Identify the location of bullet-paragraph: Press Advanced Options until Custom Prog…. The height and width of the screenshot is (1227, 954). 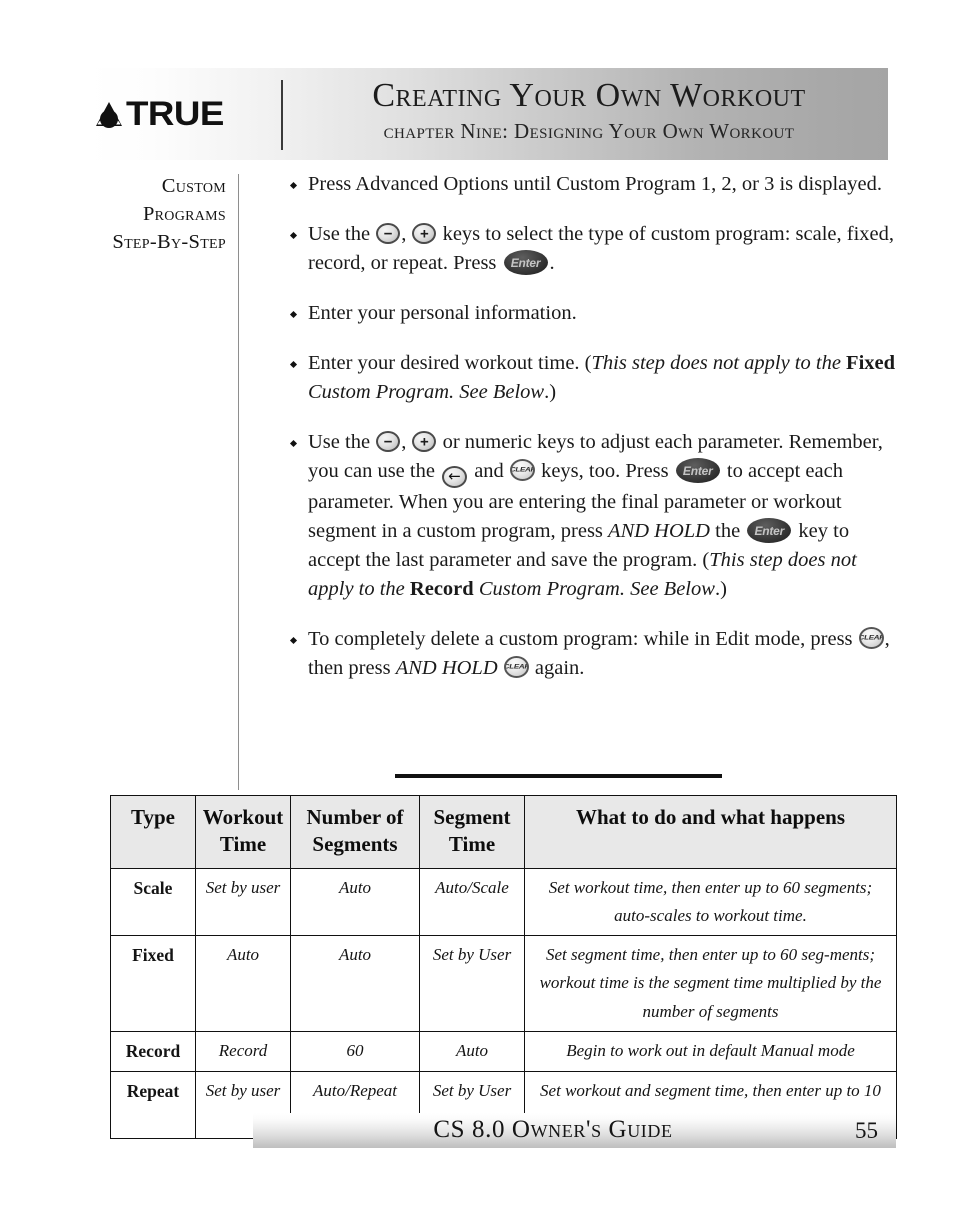
(602, 184).